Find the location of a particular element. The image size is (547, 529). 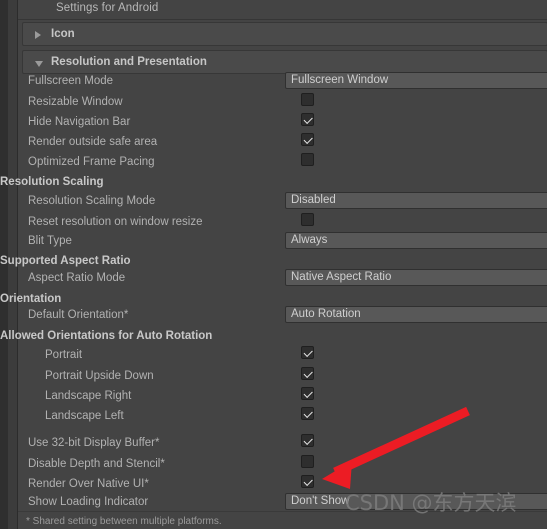

setting-label-disable-depth-and-stencil: Disable Depth and Stencil* is located at coordinates (96, 464).